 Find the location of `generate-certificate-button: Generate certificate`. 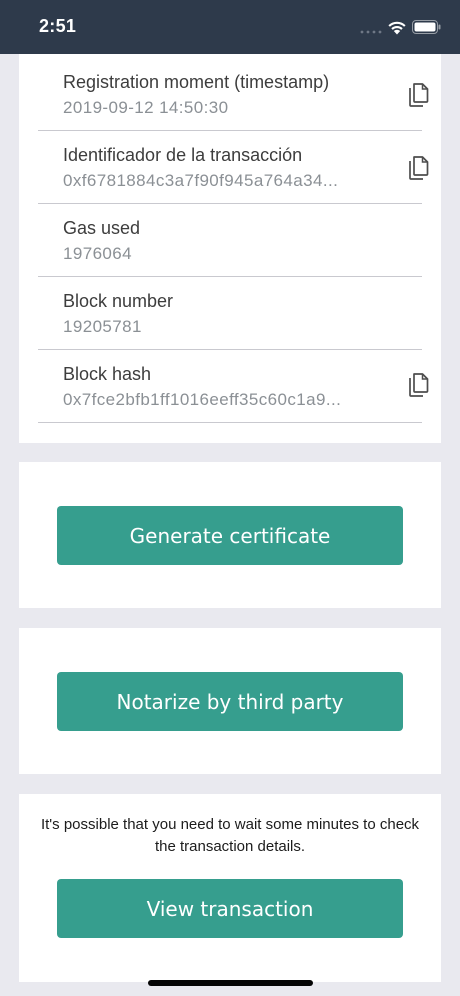

generate-certificate-button: Generate certificate is located at coordinates (230, 535).